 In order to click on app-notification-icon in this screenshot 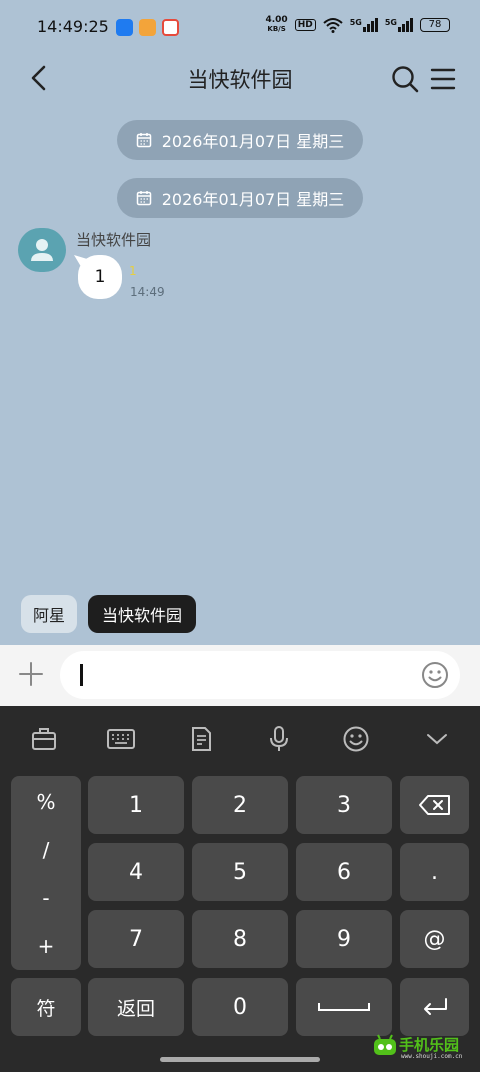, I will do `click(124, 27)`.